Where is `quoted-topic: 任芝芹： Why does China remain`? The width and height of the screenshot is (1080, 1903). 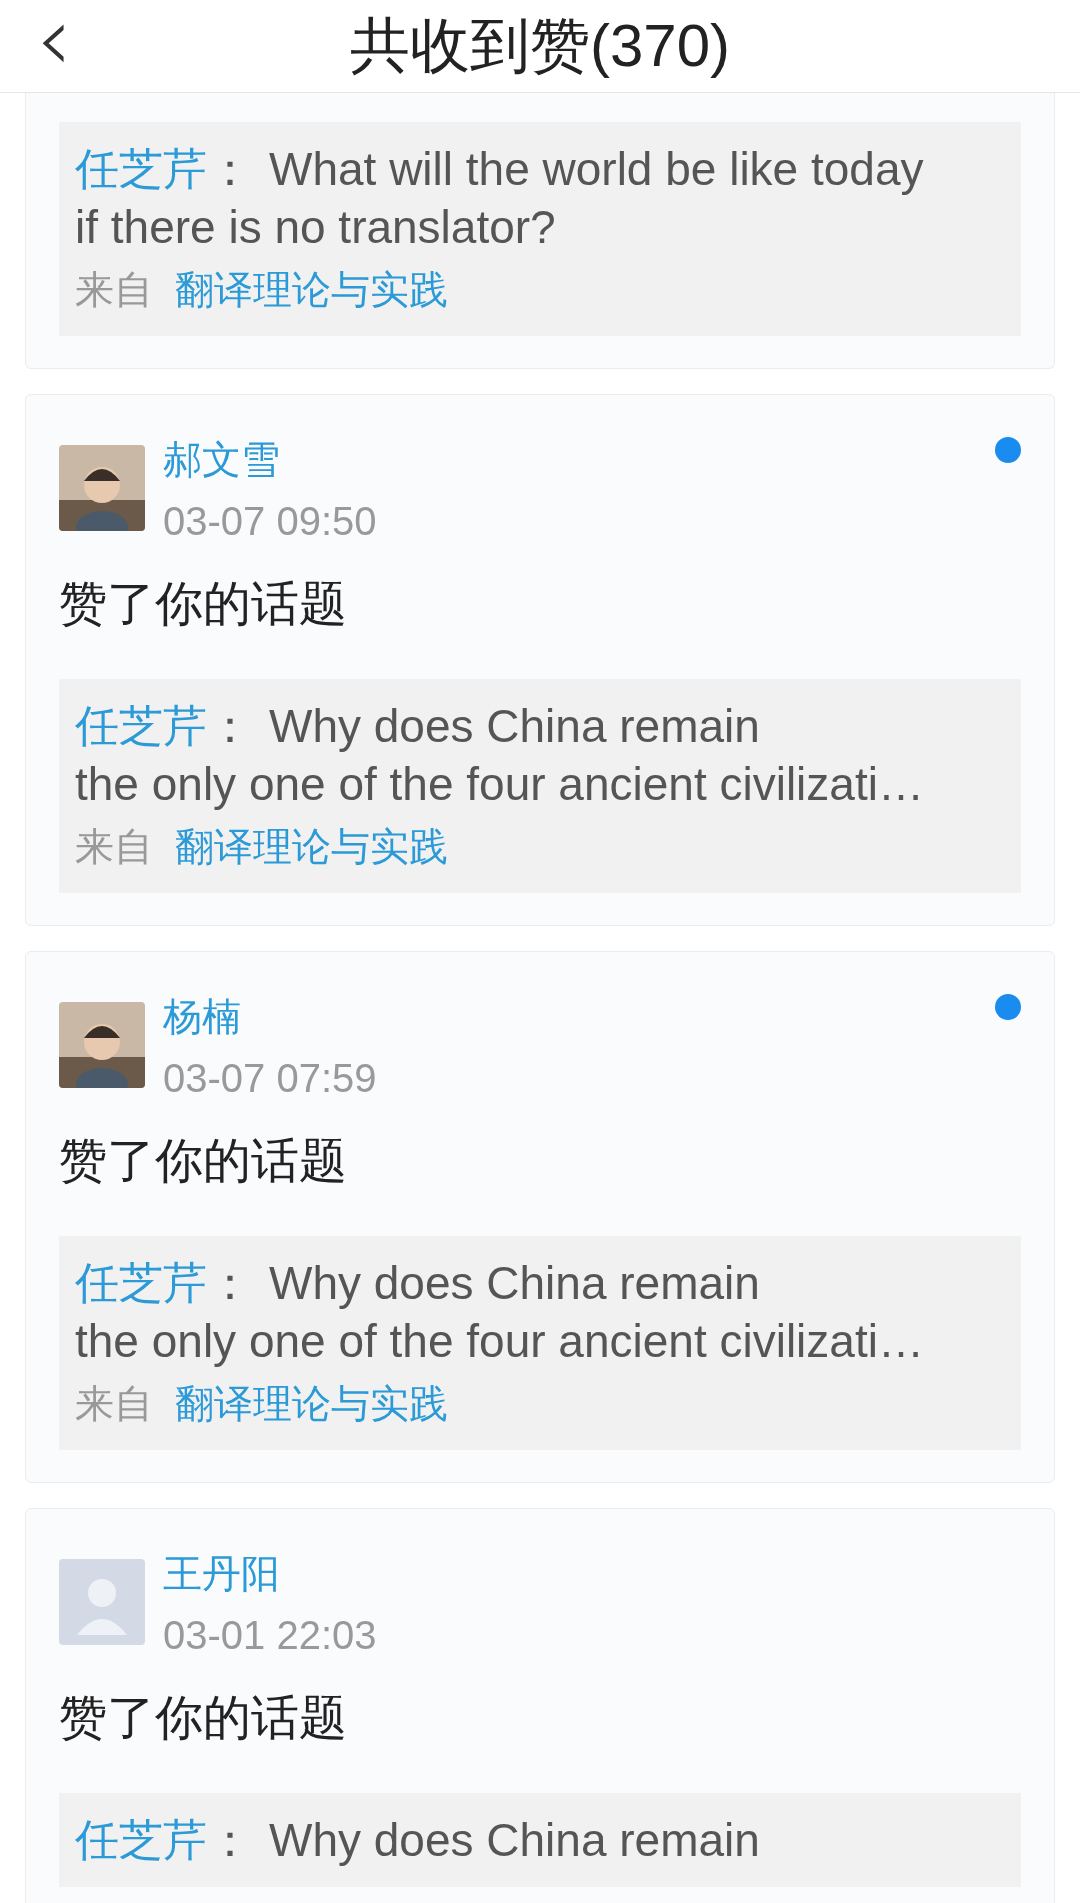 quoted-topic: 任芝芹： Why does China remain is located at coordinates (540, 1840).